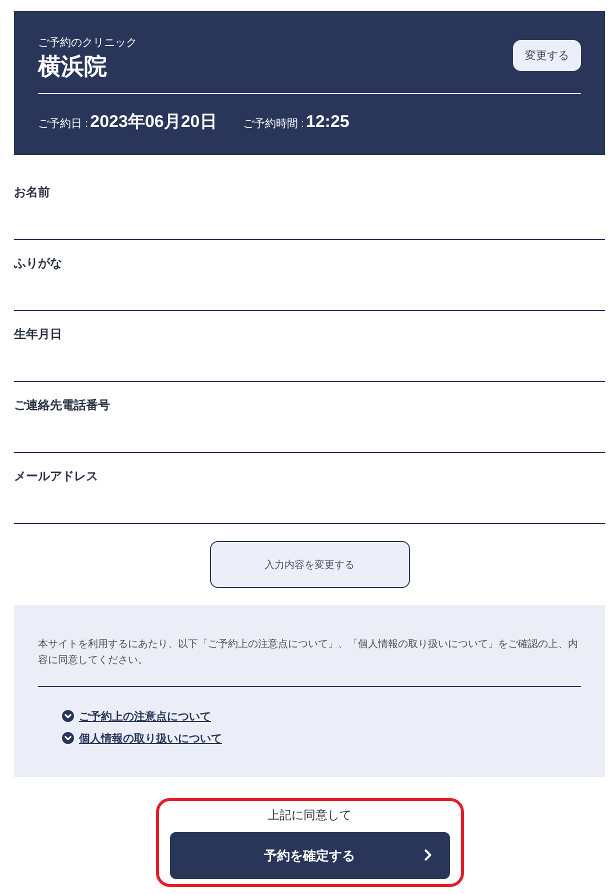 The image size is (614, 894). What do you see at coordinates (310, 815) in the screenshot?
I see `agree-note: 上記に同意して` at bounding box center [310, 815].